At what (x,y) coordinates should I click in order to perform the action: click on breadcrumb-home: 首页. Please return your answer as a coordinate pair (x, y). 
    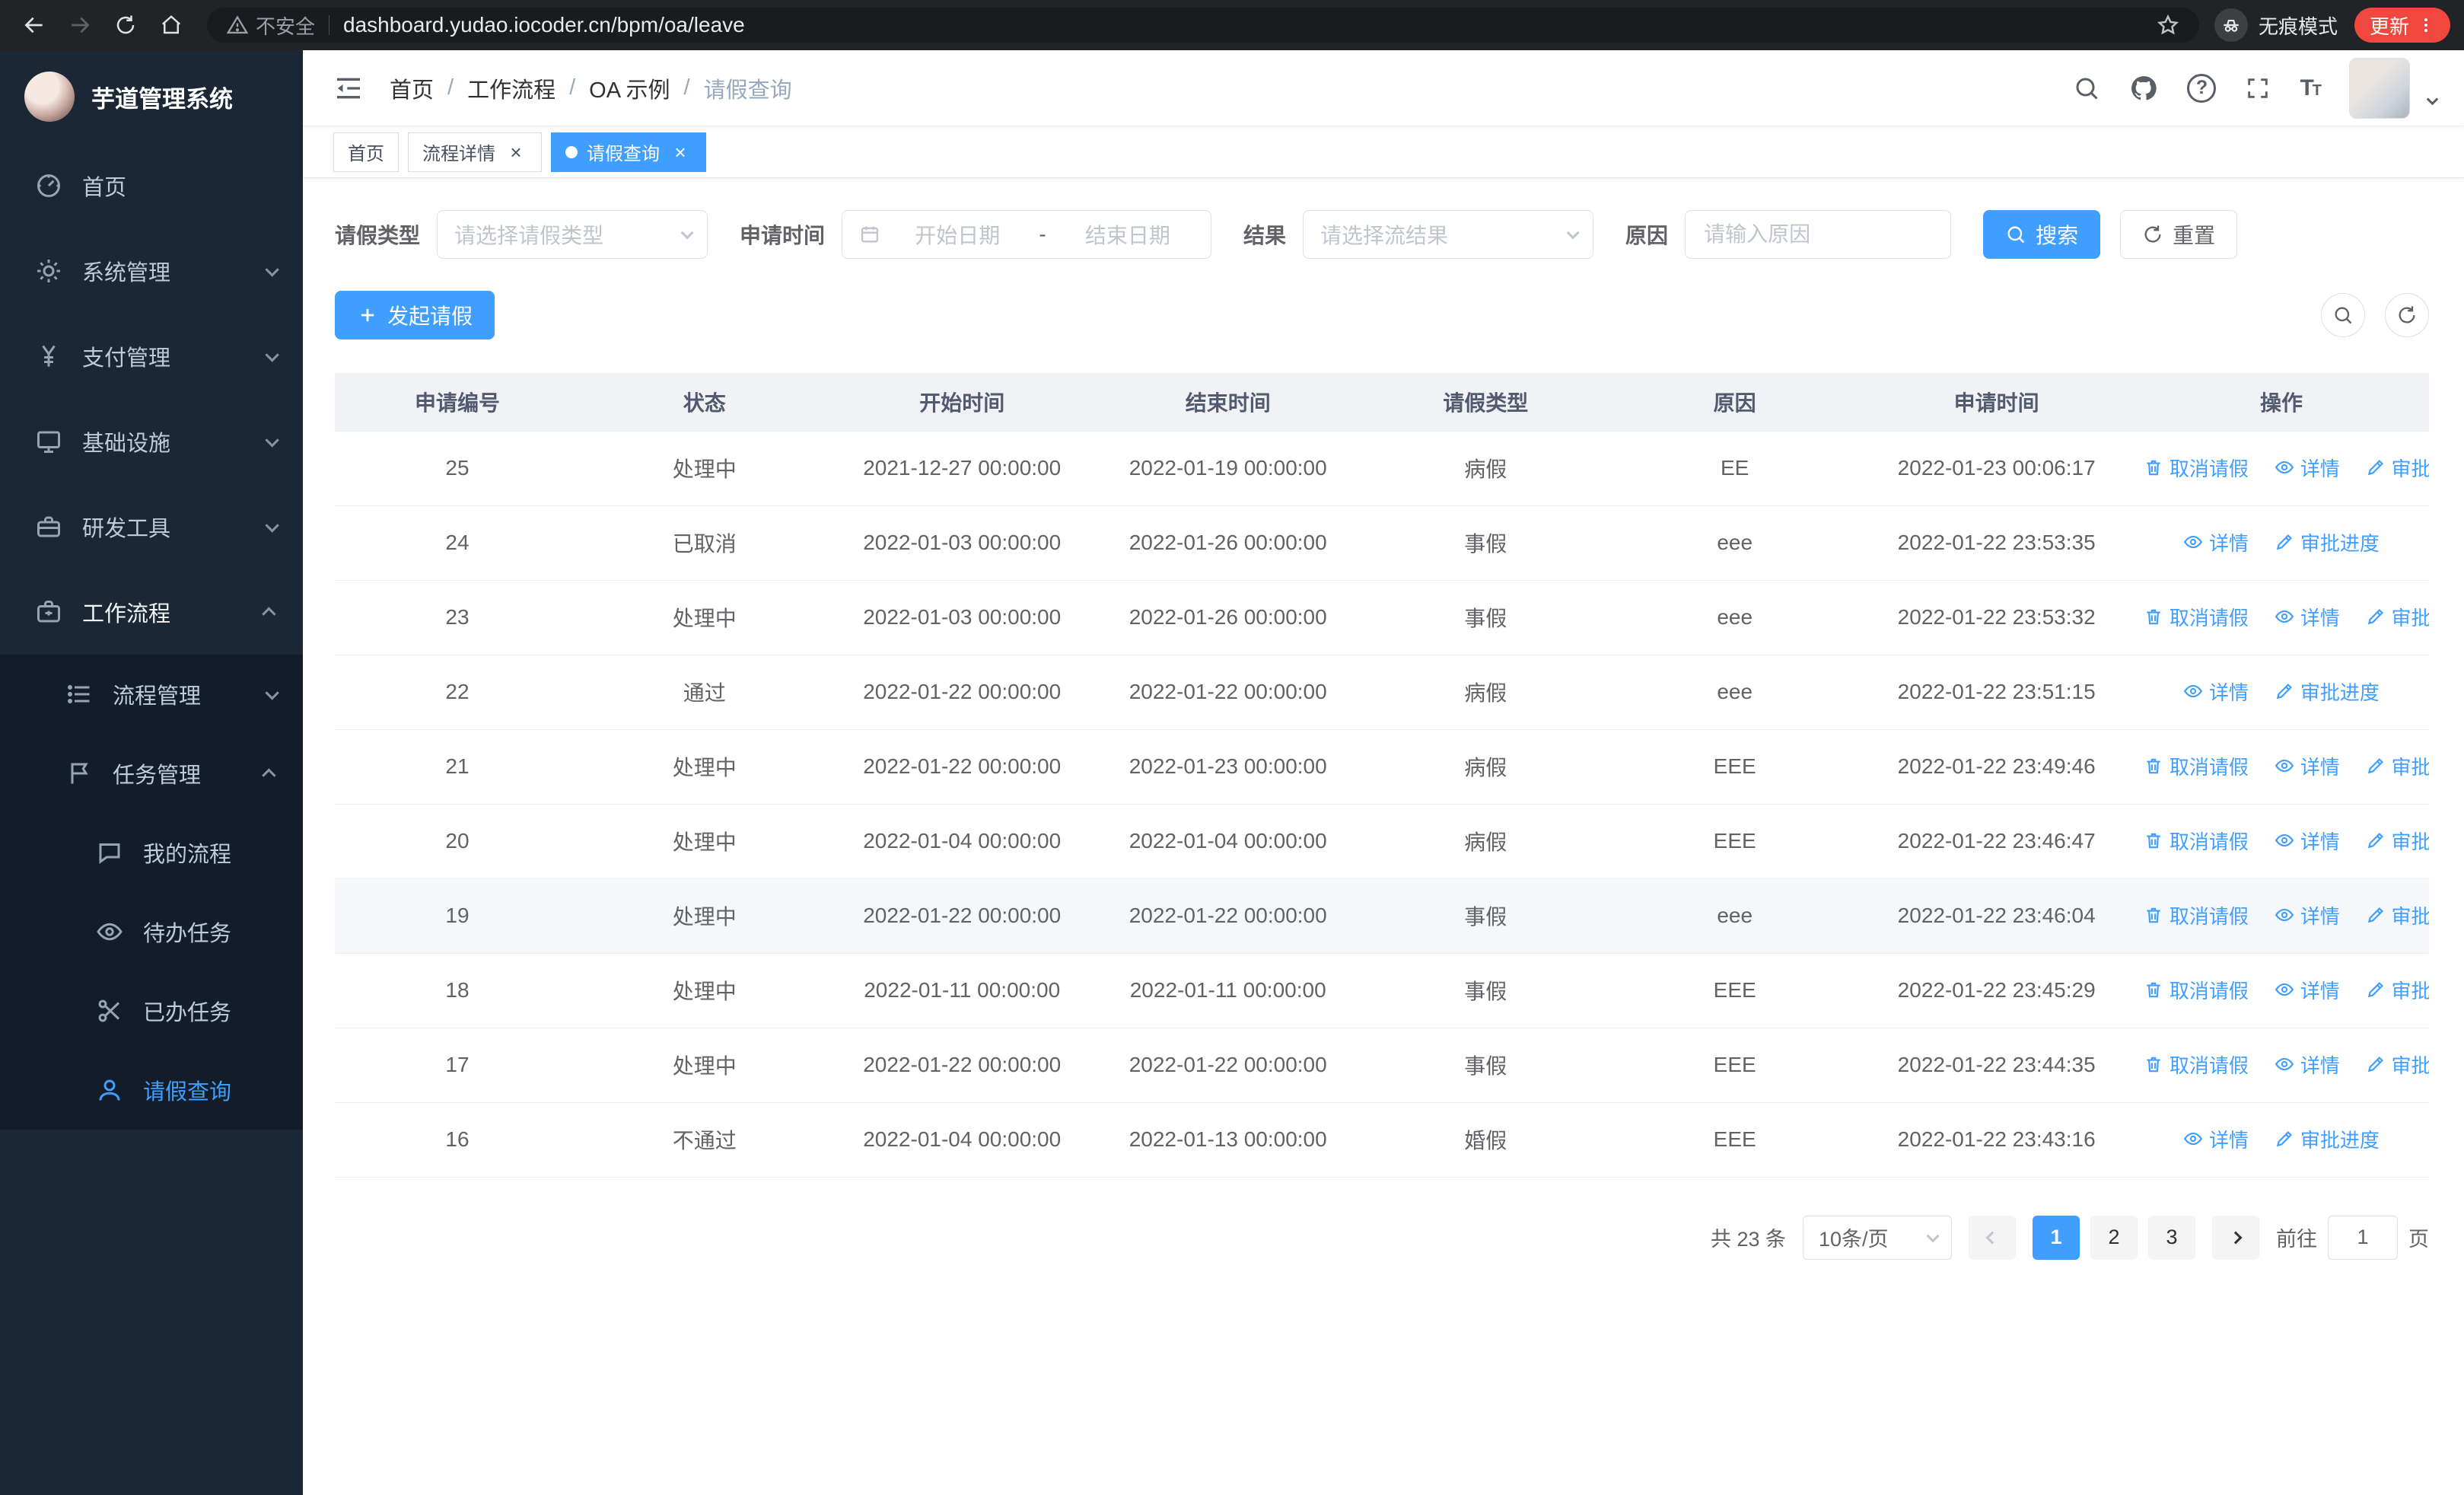
    Looking at the image, I should click on (412, 88).